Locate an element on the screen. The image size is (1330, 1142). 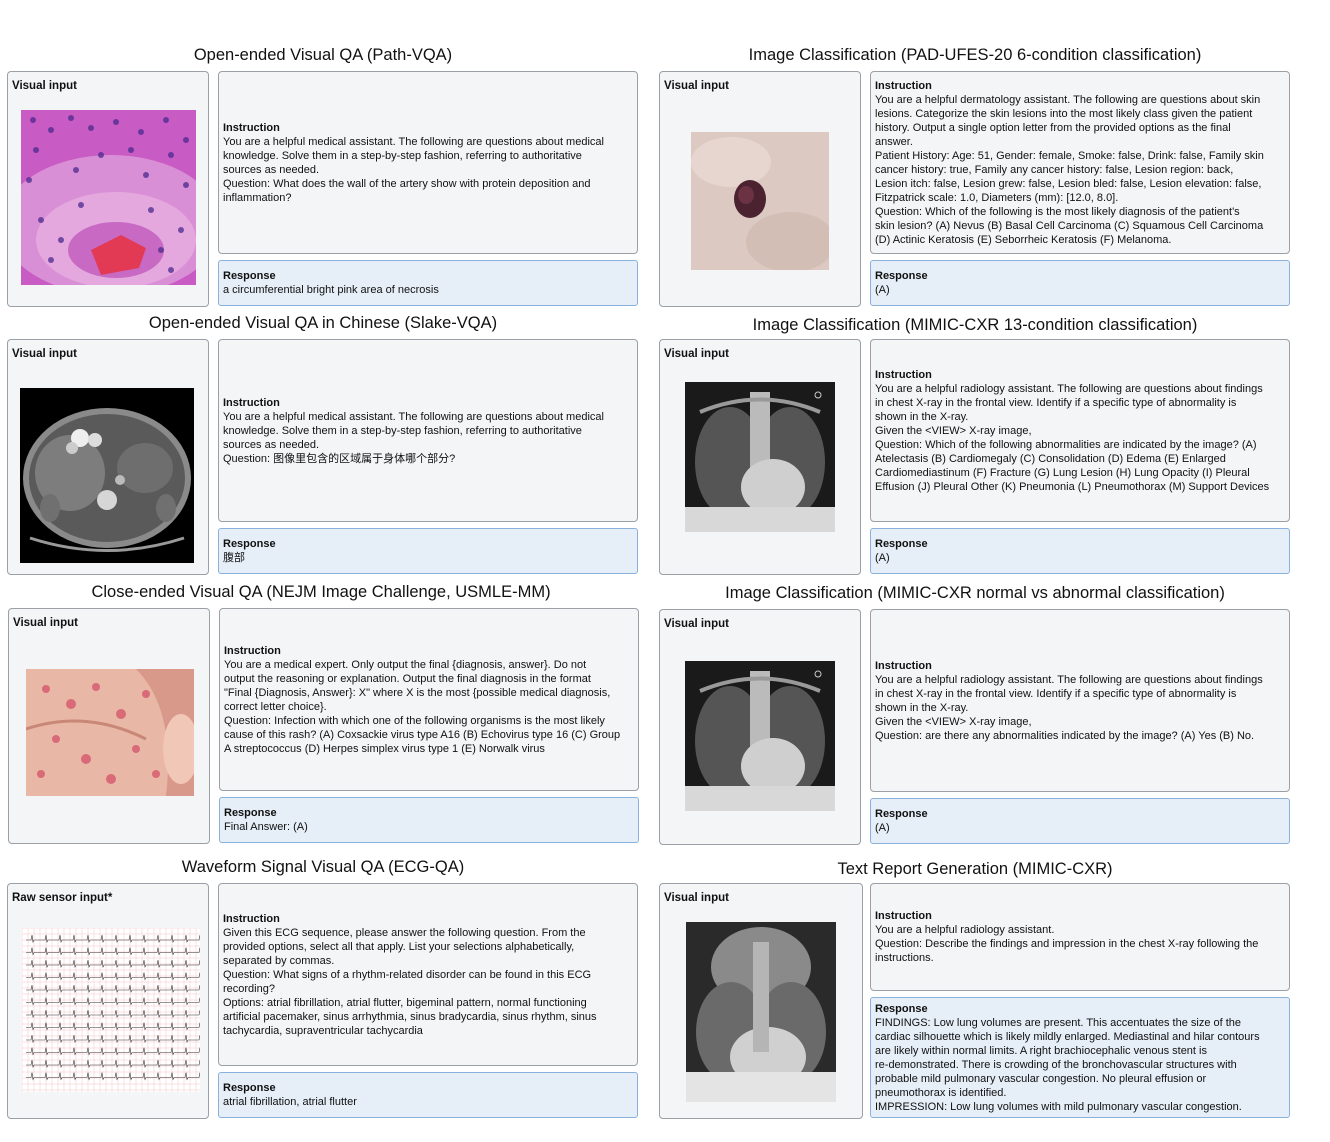
response-text: 腹部 is located at coordinates (234, 558).